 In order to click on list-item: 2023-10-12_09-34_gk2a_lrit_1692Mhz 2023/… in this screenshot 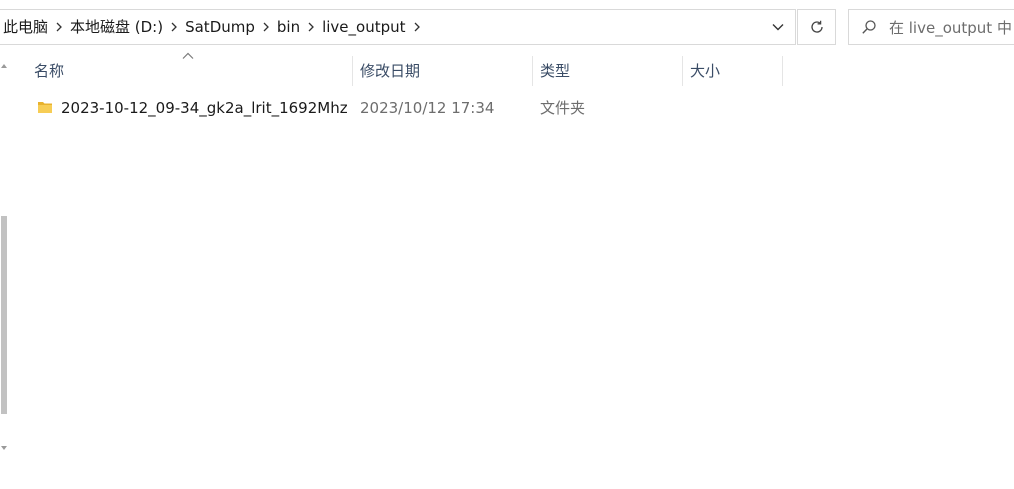, I will do `click(408, 108)`.